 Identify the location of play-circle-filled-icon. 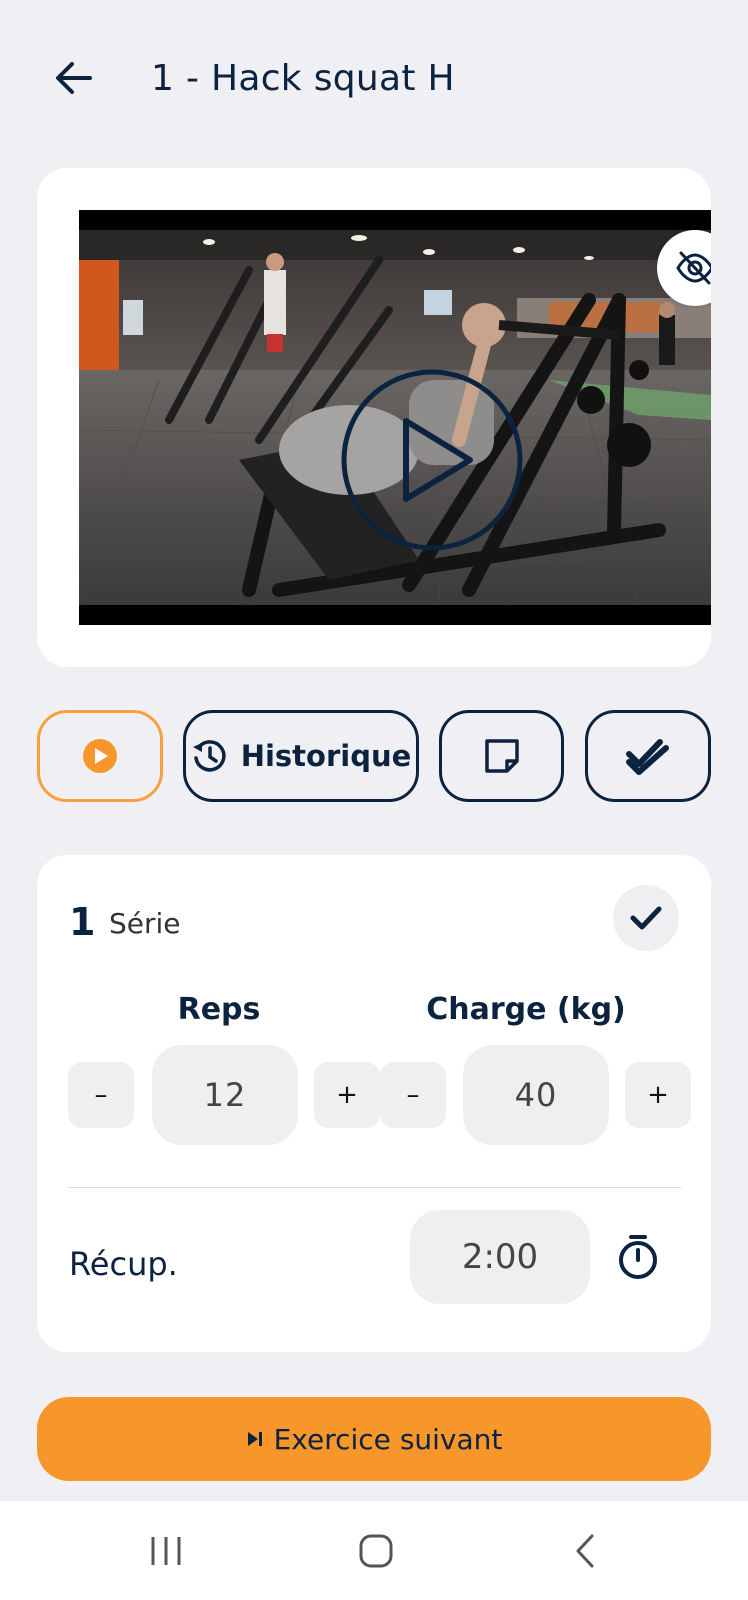
(100, 756).